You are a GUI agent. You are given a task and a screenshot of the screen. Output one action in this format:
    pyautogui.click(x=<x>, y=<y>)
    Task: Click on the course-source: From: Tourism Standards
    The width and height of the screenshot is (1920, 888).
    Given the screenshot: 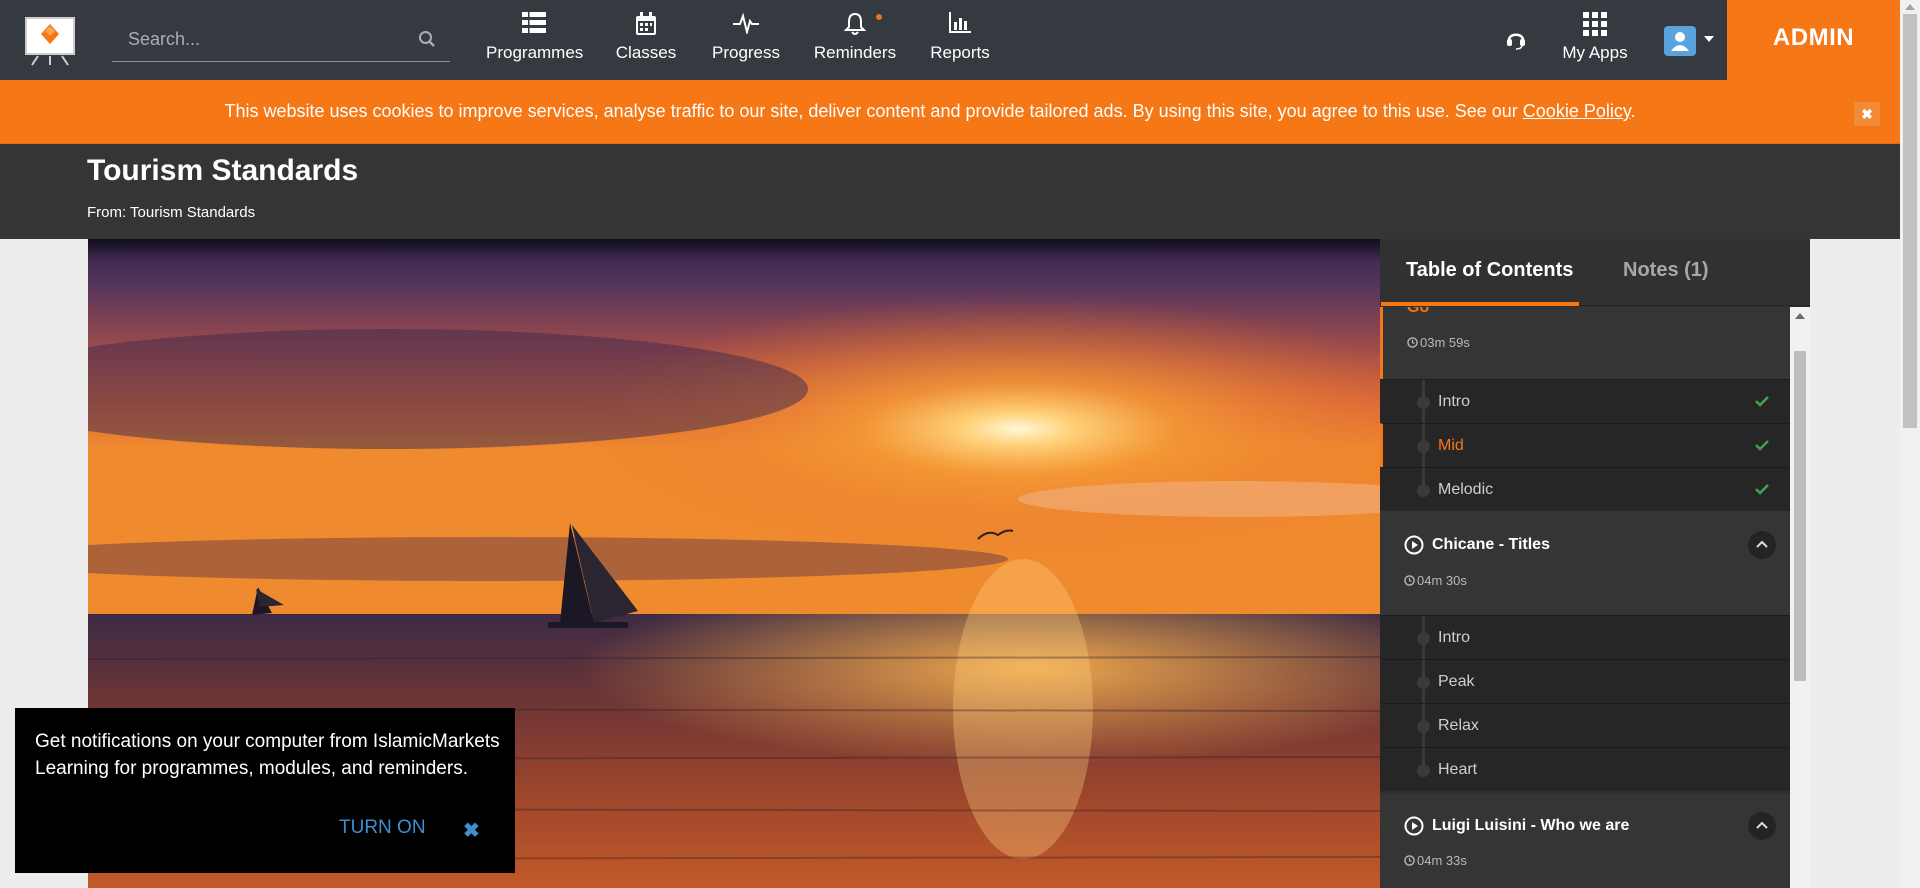 What is the action you would take?
    pyautogui.click(x=171, y=212)
    